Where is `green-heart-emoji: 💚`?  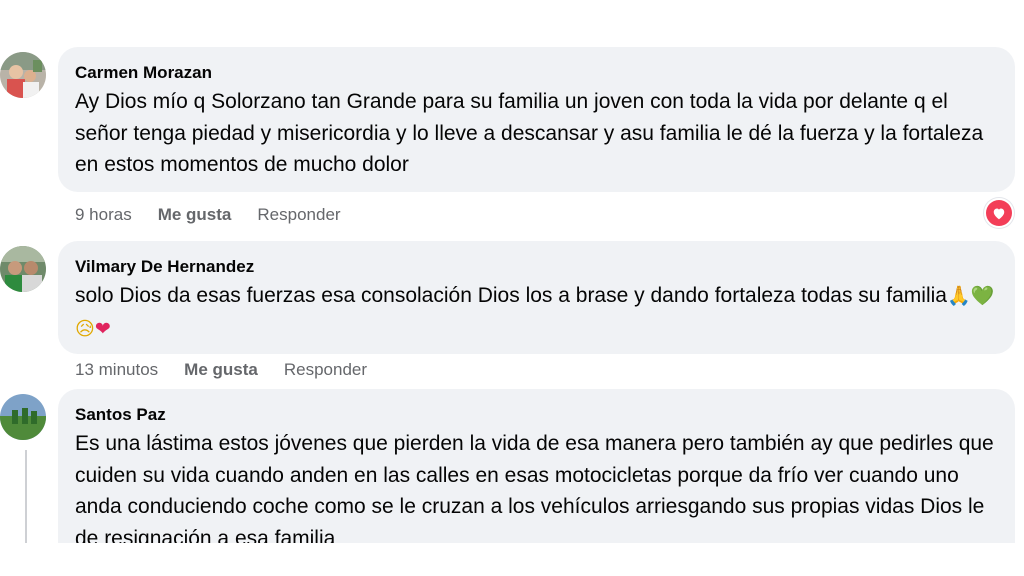
green-heart-emoji: 💚 is located at coordinates (982, 296).